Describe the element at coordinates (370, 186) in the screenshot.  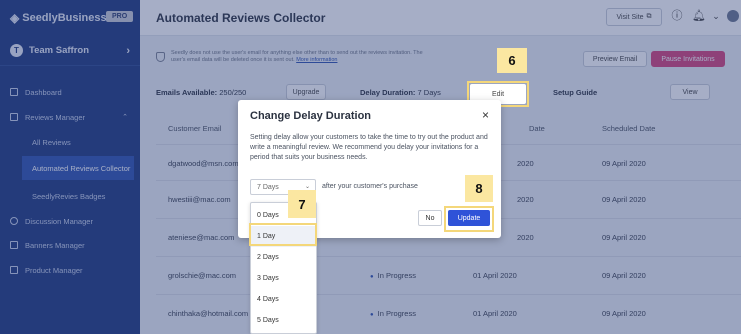
I see `after-purchase-label: after your customer's purchase` at that location.